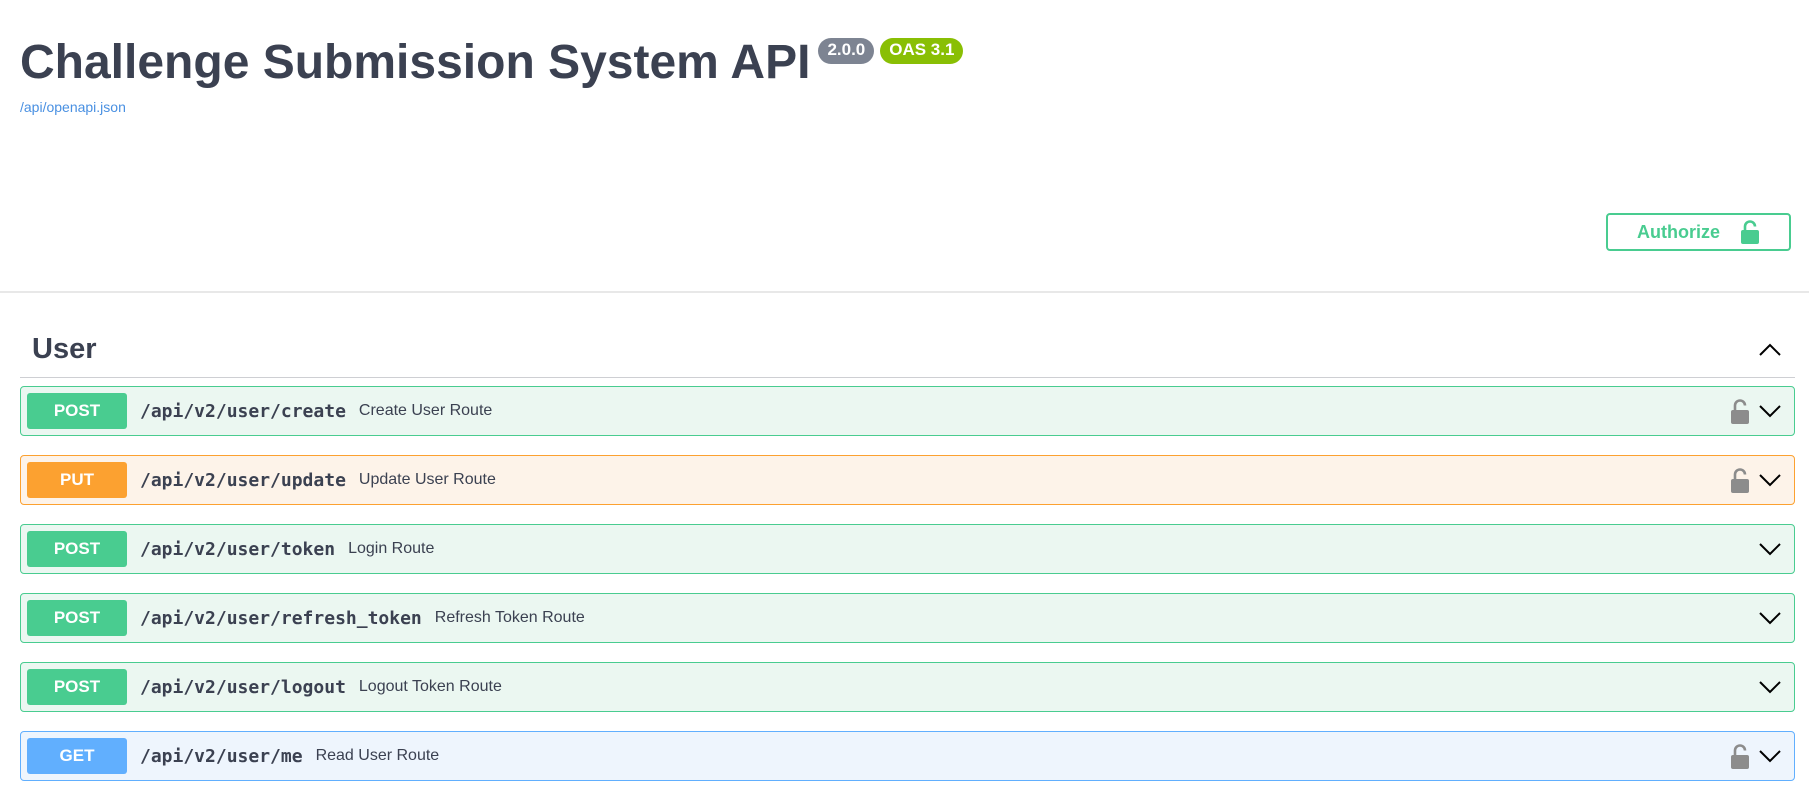 This screenshot has height=799, width=1809. Describe the element at coordinates (907, 350) in the screenshot. I see `section-header: User` at that location.